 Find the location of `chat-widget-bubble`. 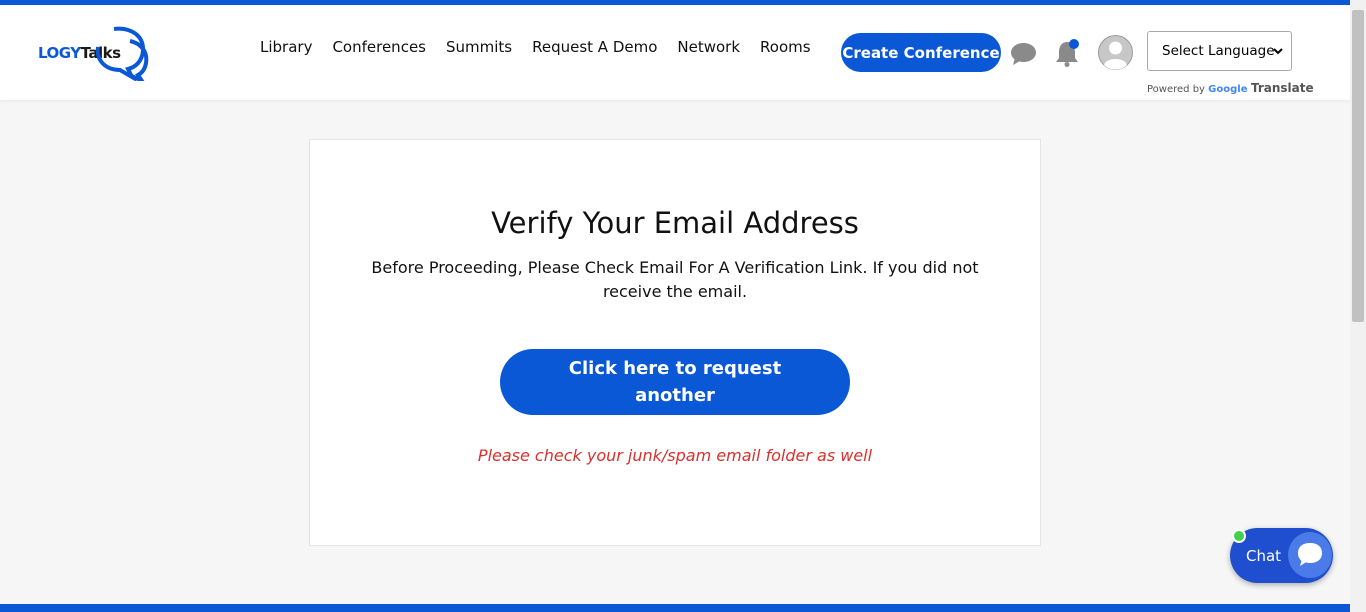

chat-widget-bubble is located at coordinates (1310, 555).